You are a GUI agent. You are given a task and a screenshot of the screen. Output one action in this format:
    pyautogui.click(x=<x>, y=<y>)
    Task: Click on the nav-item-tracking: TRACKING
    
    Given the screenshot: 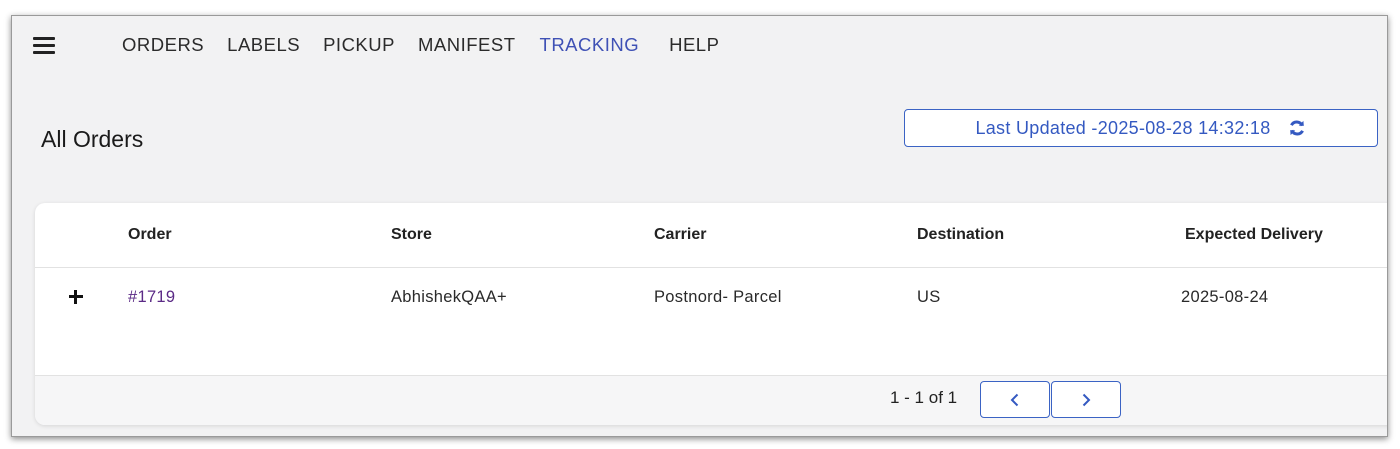 What is the action you would take?
    pyautogui.click(x=590, y=45)
    